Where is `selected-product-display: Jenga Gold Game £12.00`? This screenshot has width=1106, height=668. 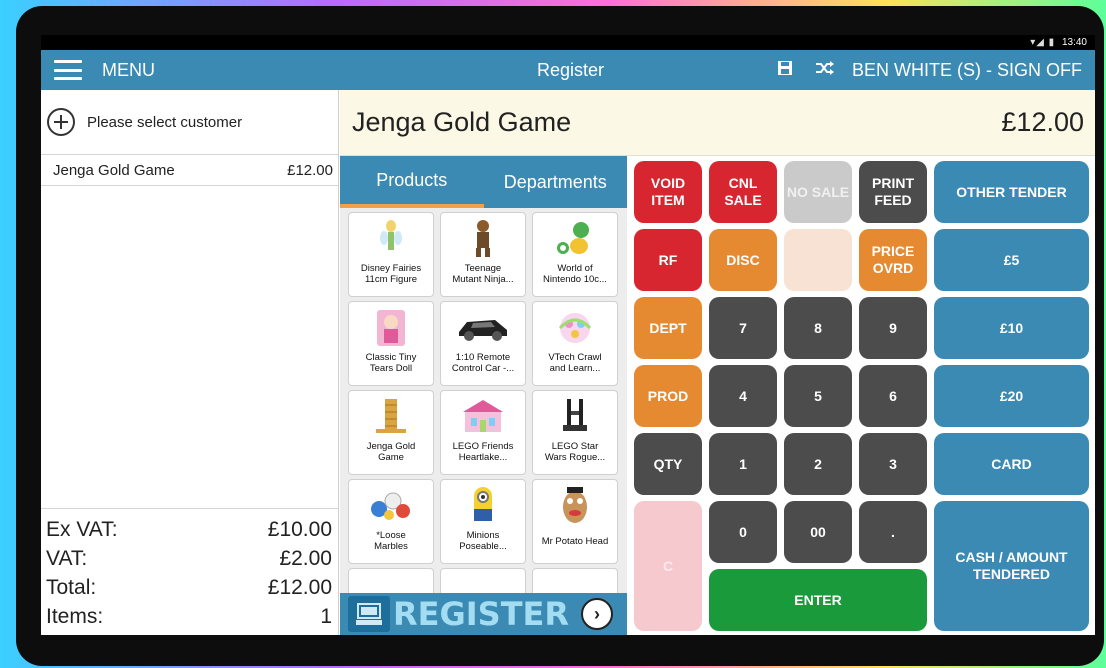
selected-product-display: Jenga Gold Game £12.00 is located at coordinates (717, 123).